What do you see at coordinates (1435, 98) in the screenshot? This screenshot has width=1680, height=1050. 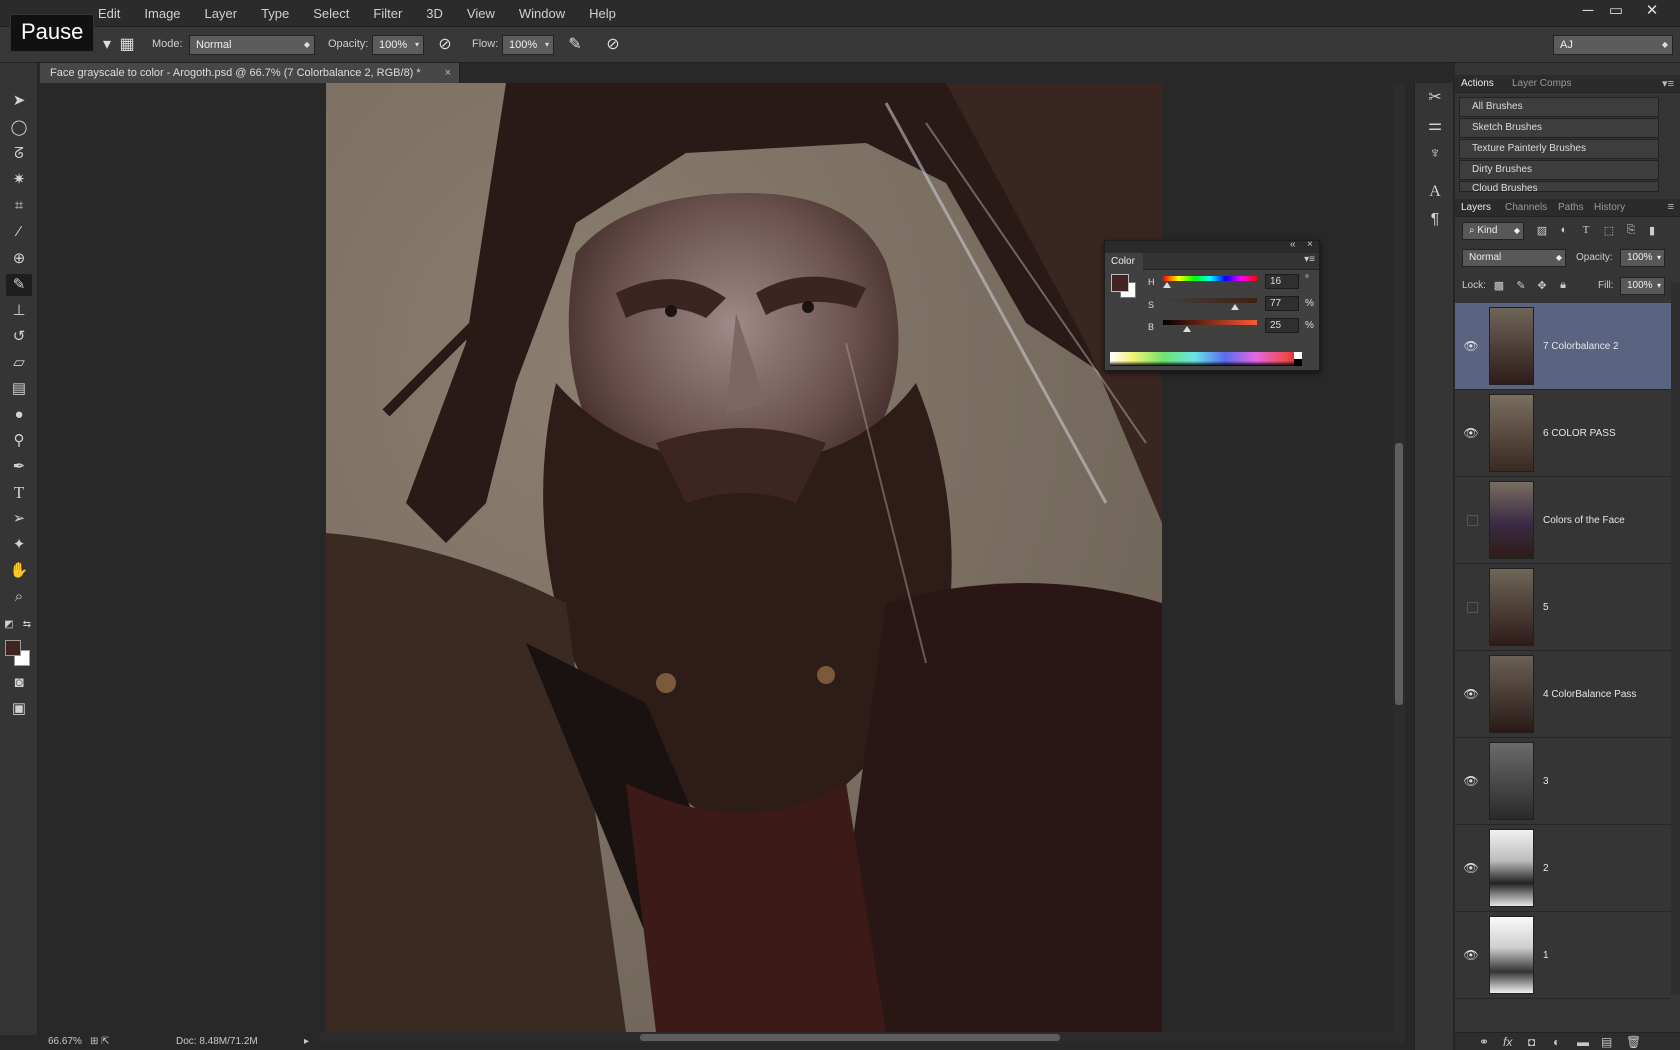 I see `tool-presets-icon: ✂` at bounding box center [1435, 98].